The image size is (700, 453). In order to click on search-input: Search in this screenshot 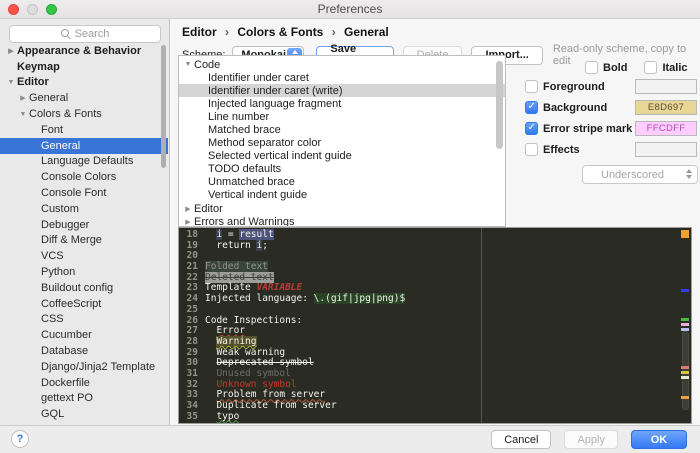, I will do `click(85, 34)`.